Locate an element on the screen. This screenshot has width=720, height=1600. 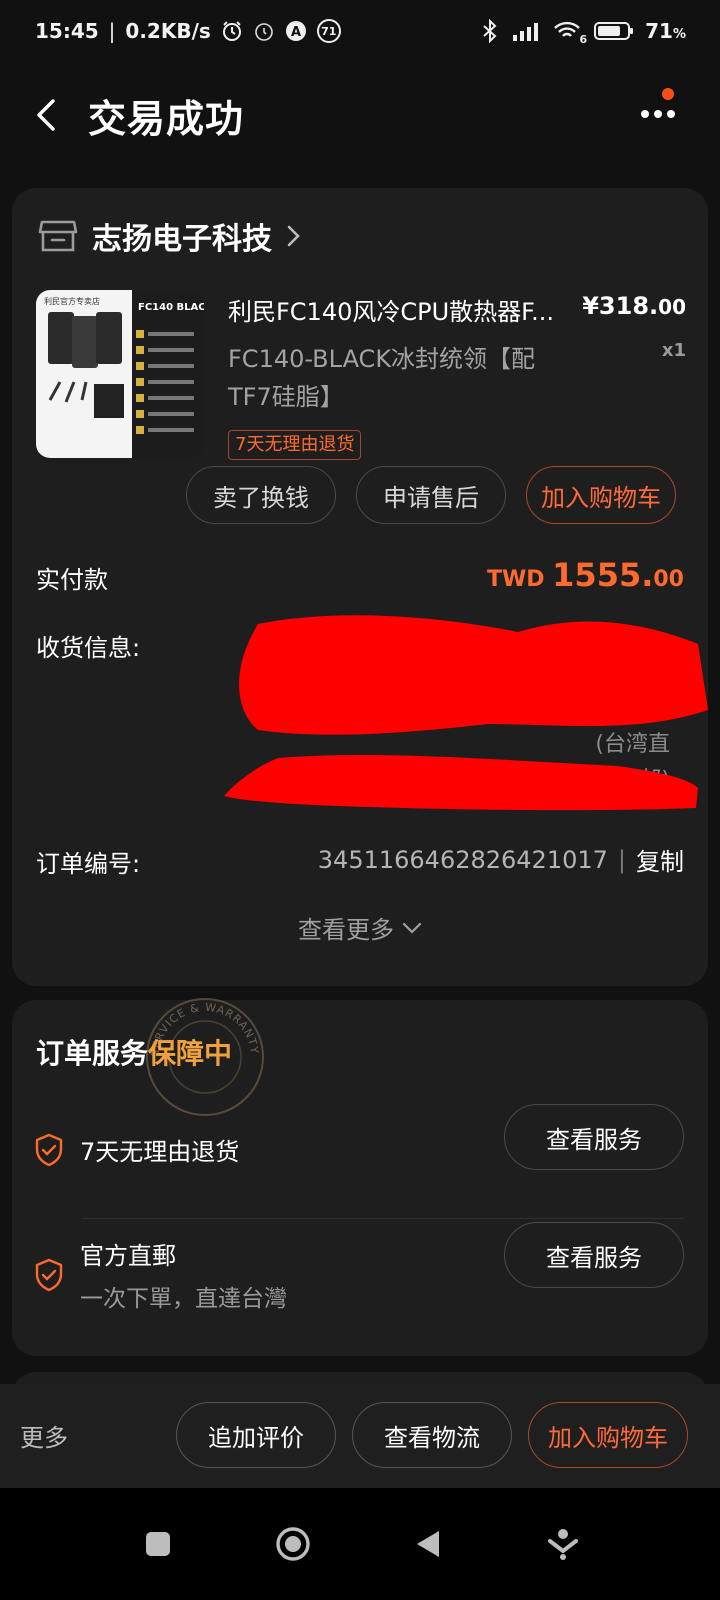
status-right: 6 71% is located at coordinates (582, 32).